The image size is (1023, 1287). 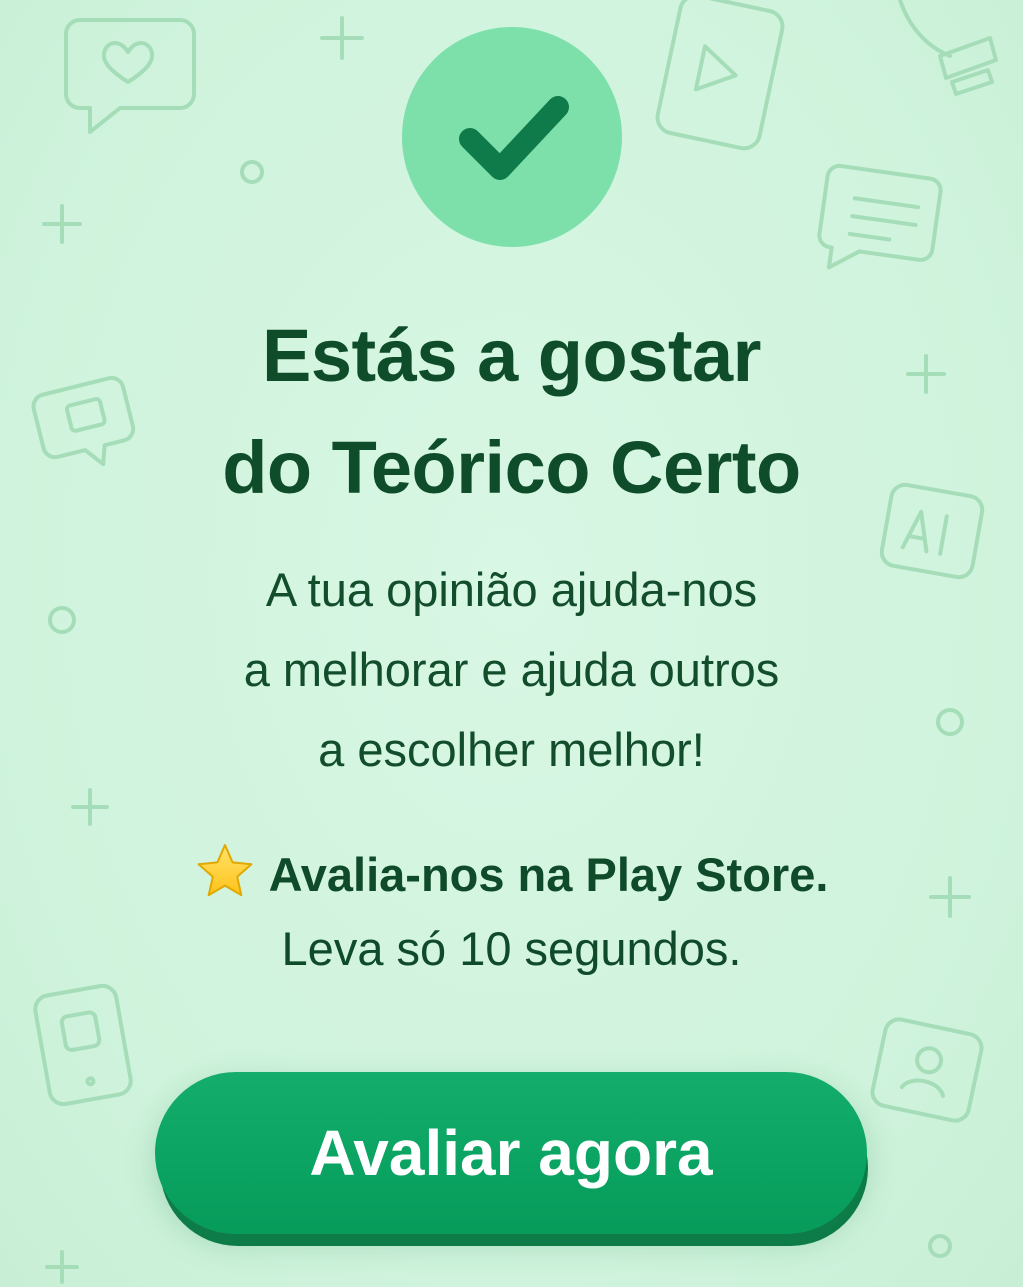 I want to click on success-badge, so click(x=512, y=137).